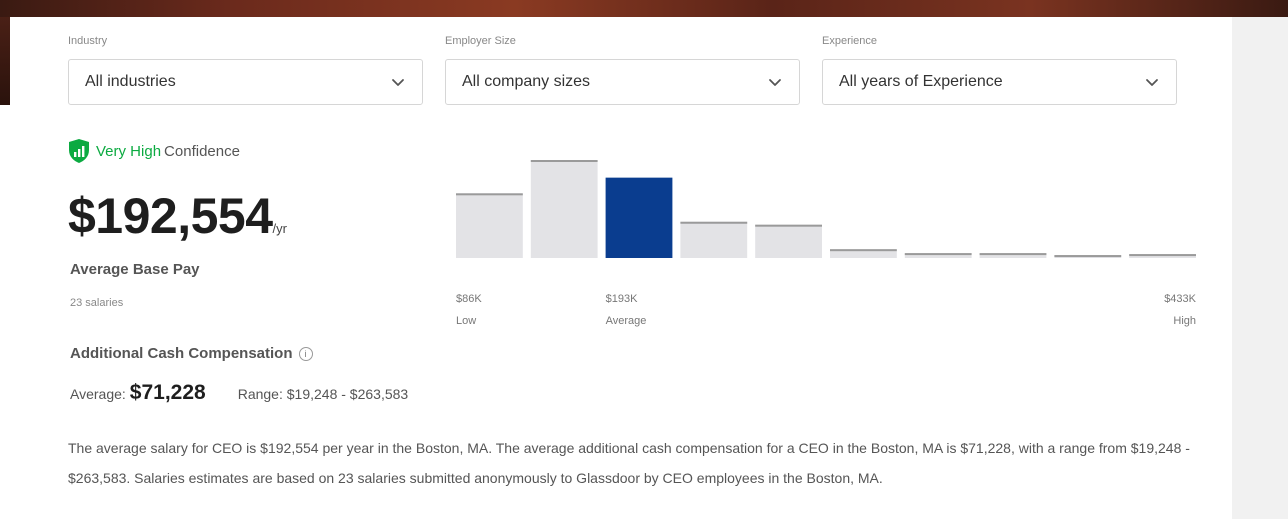 The width and height of the screenshot is (1288, 519). I want to click on shield-check-icon, so click(79, 151).